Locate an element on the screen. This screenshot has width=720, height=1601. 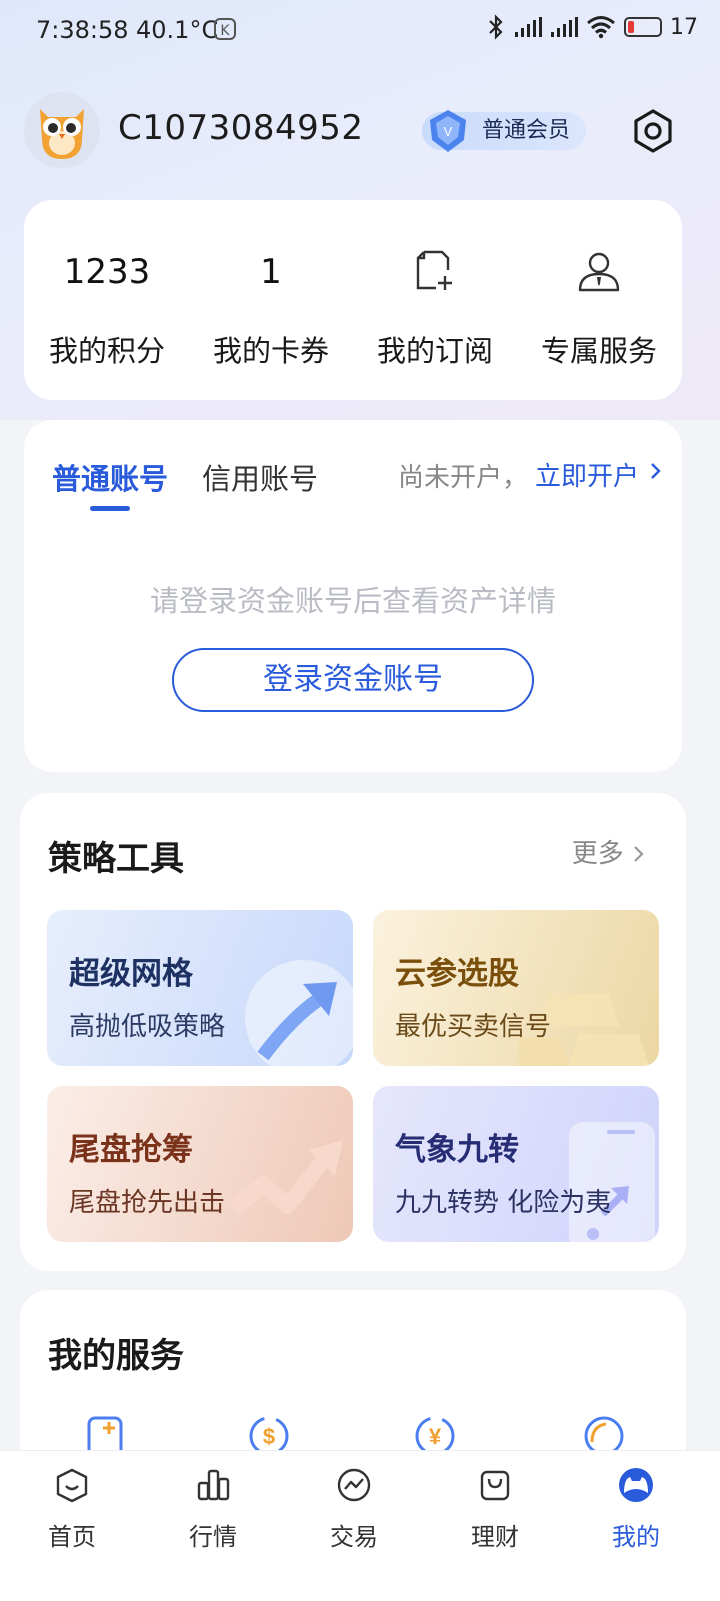
svg-text: V is located at coordinates (448, 131).